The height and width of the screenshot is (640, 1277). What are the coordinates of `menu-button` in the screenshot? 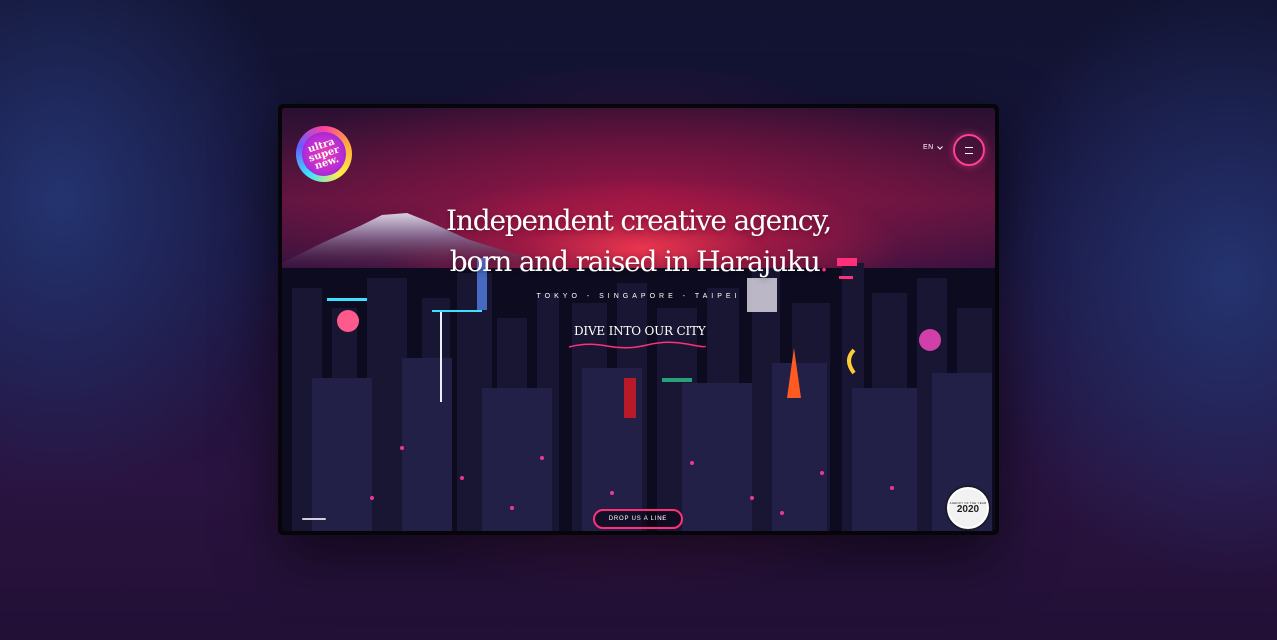 It's located at (969, 150).